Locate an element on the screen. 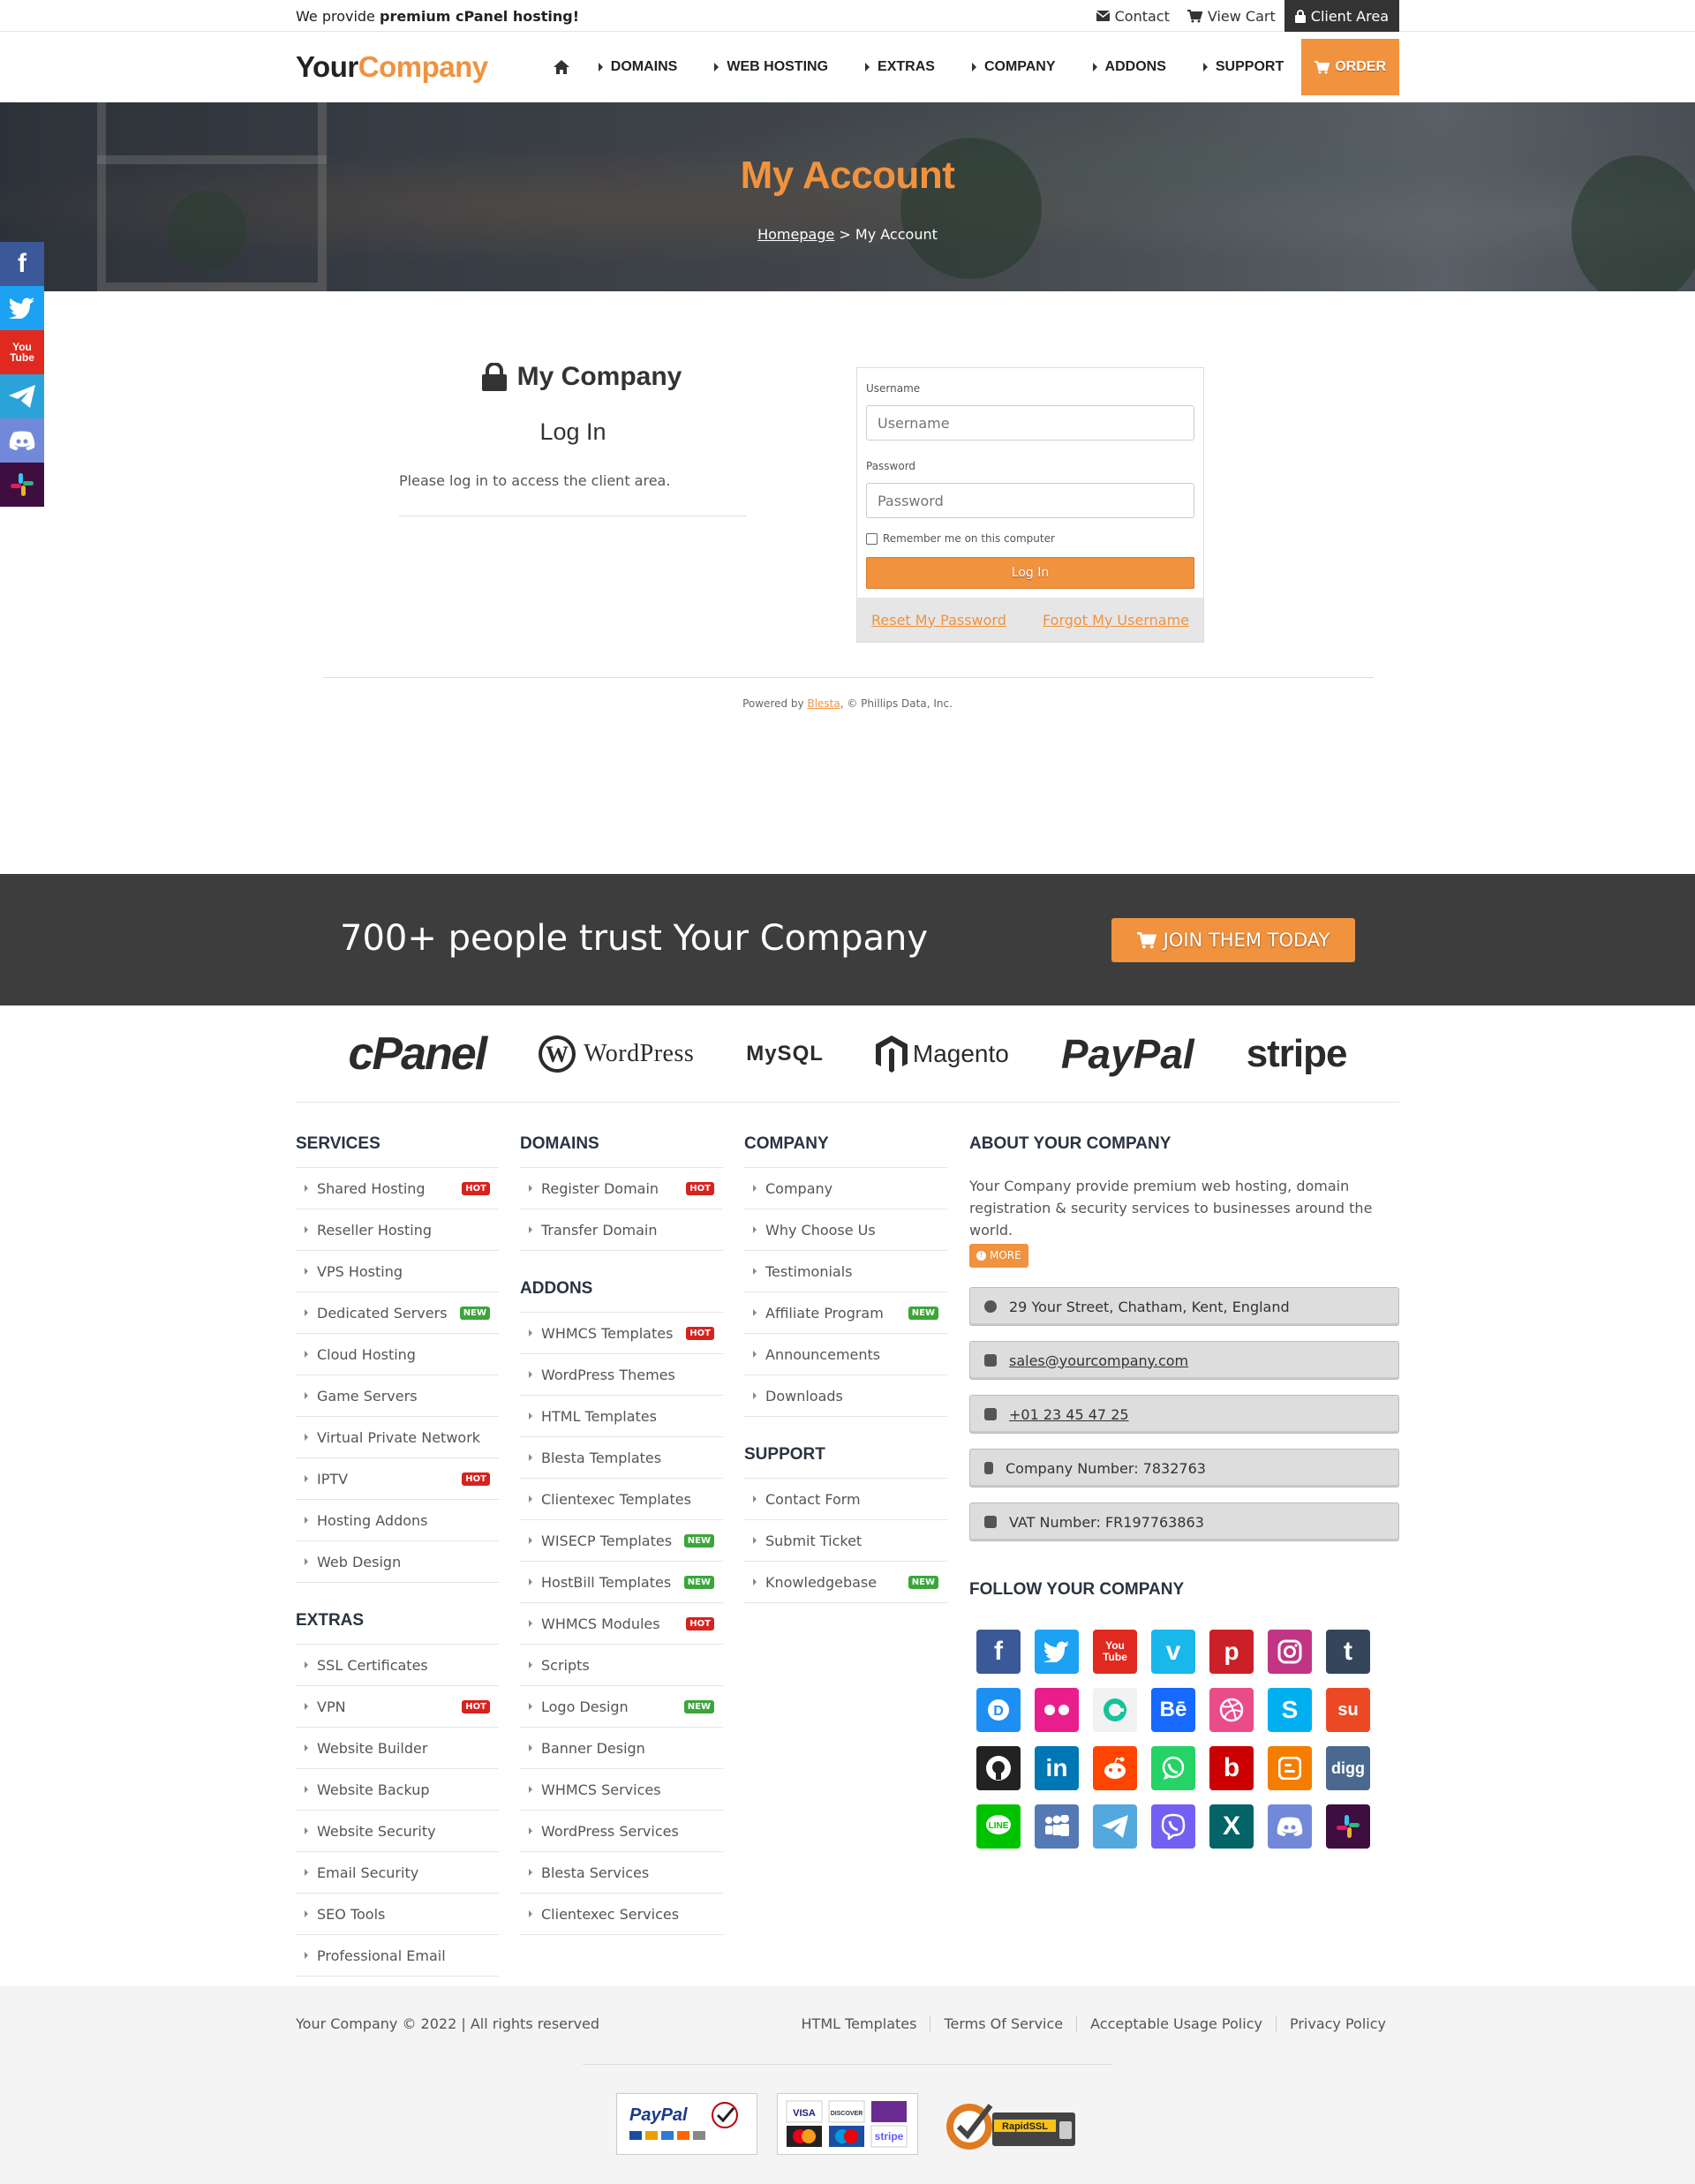 Image resolution: width=1695 pixels, height=2184 pixels. footer-list-item: Logo Design NEW is located at coordinates (621, 1707).